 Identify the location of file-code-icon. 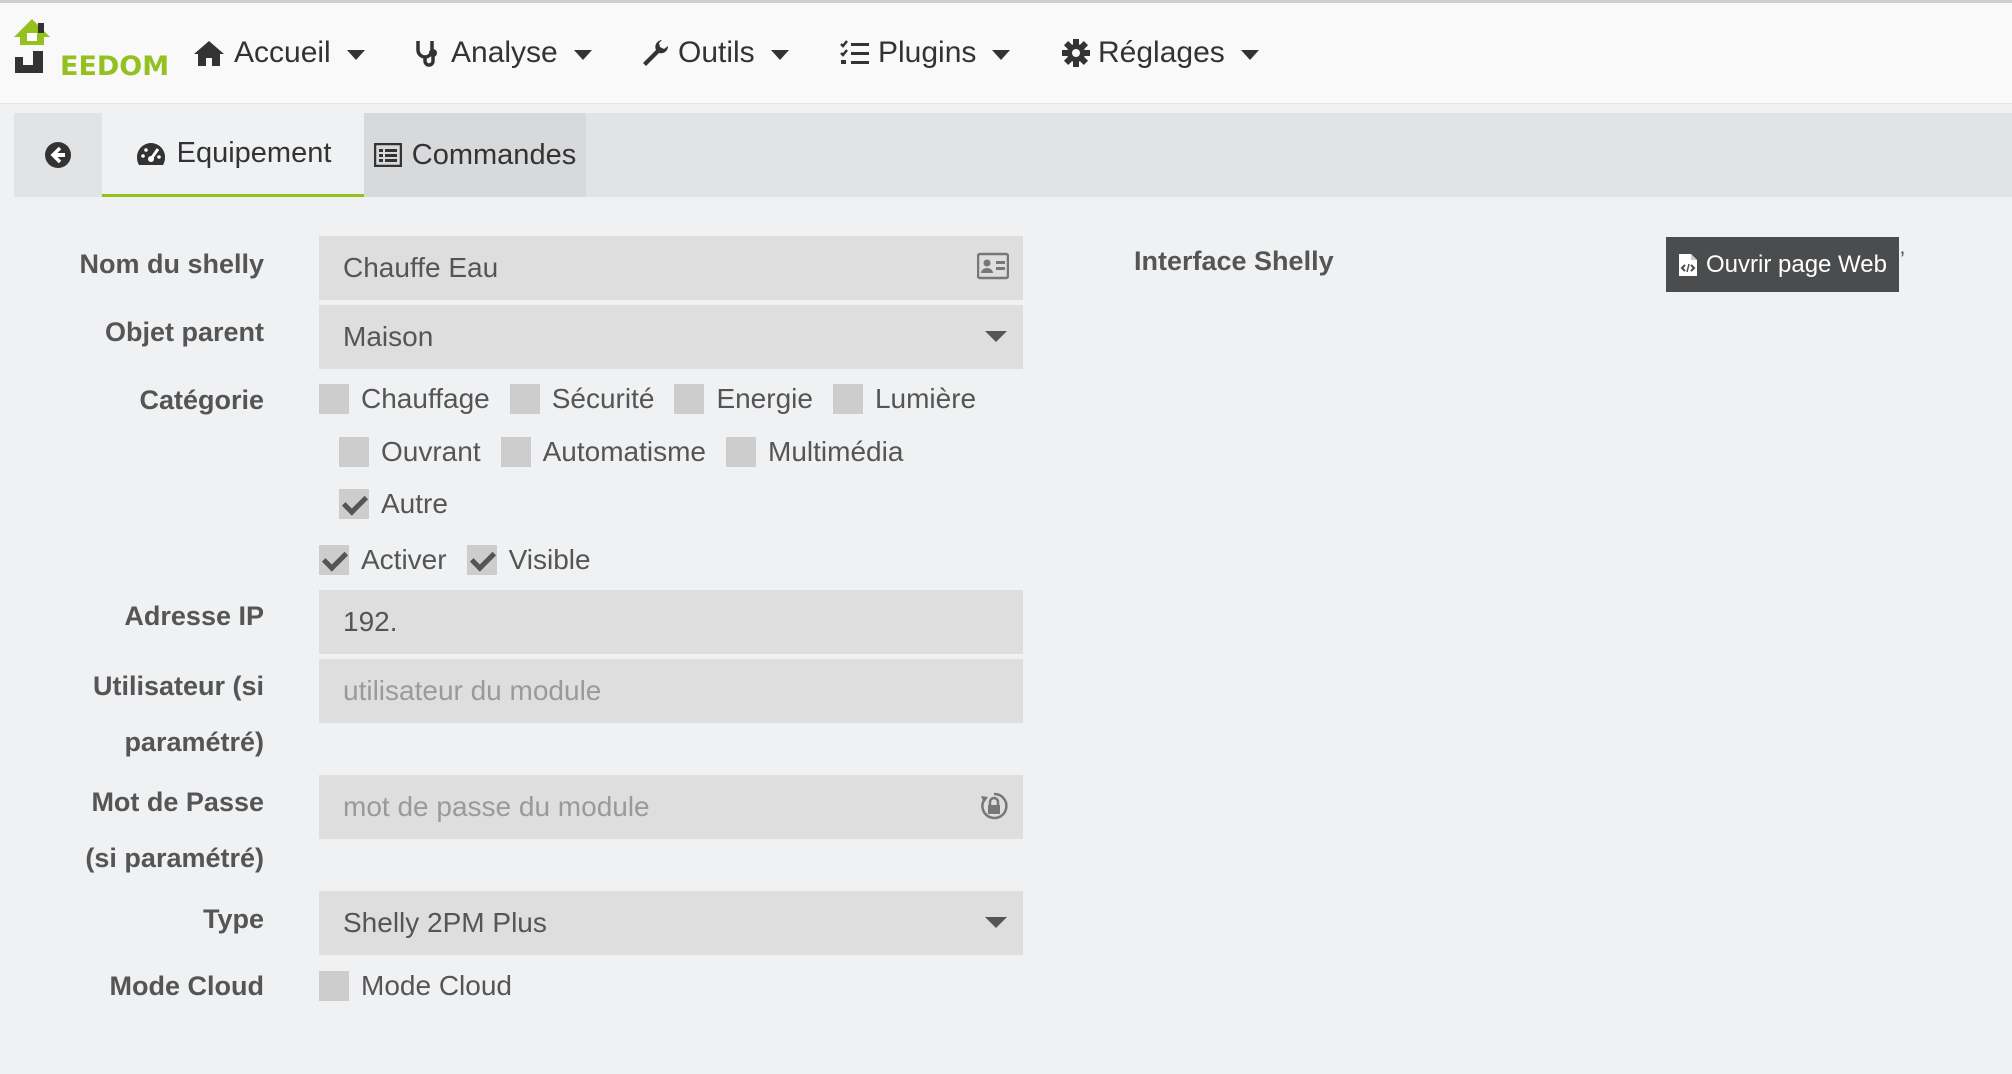
(1688, 264).